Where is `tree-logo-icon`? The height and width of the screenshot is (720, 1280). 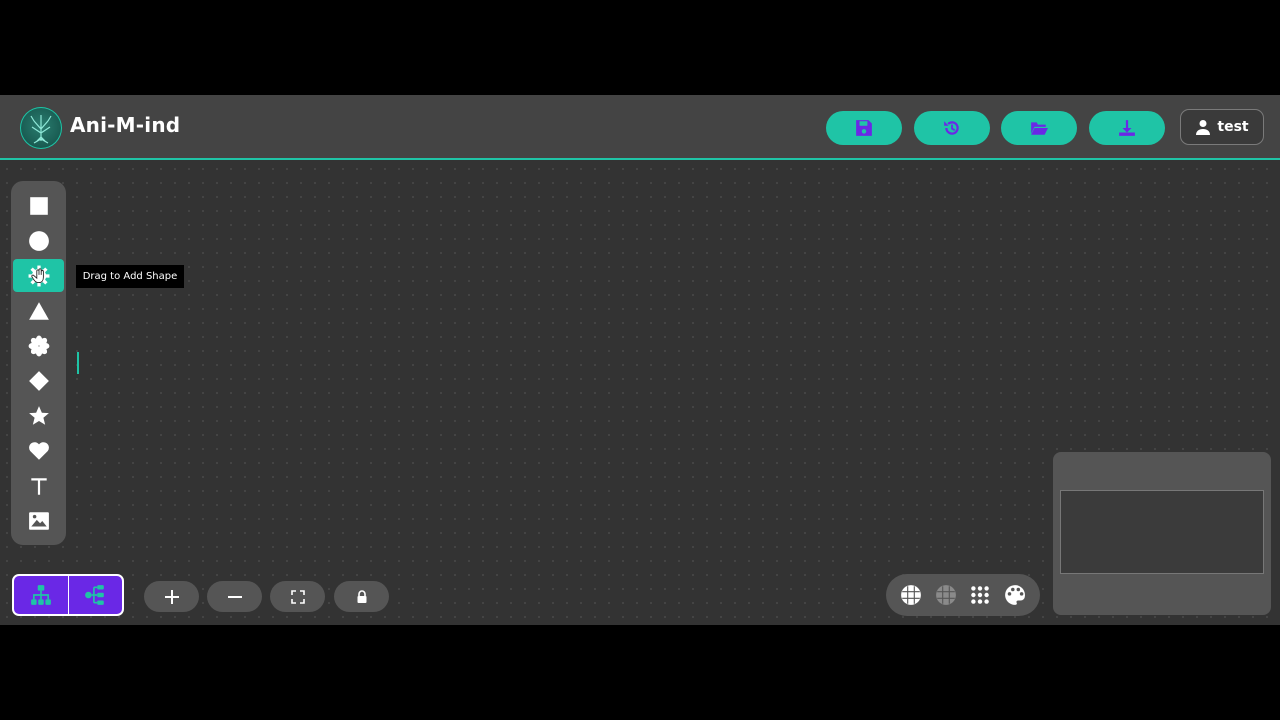
tree-logo-icon is located at coordinates (41, 128).